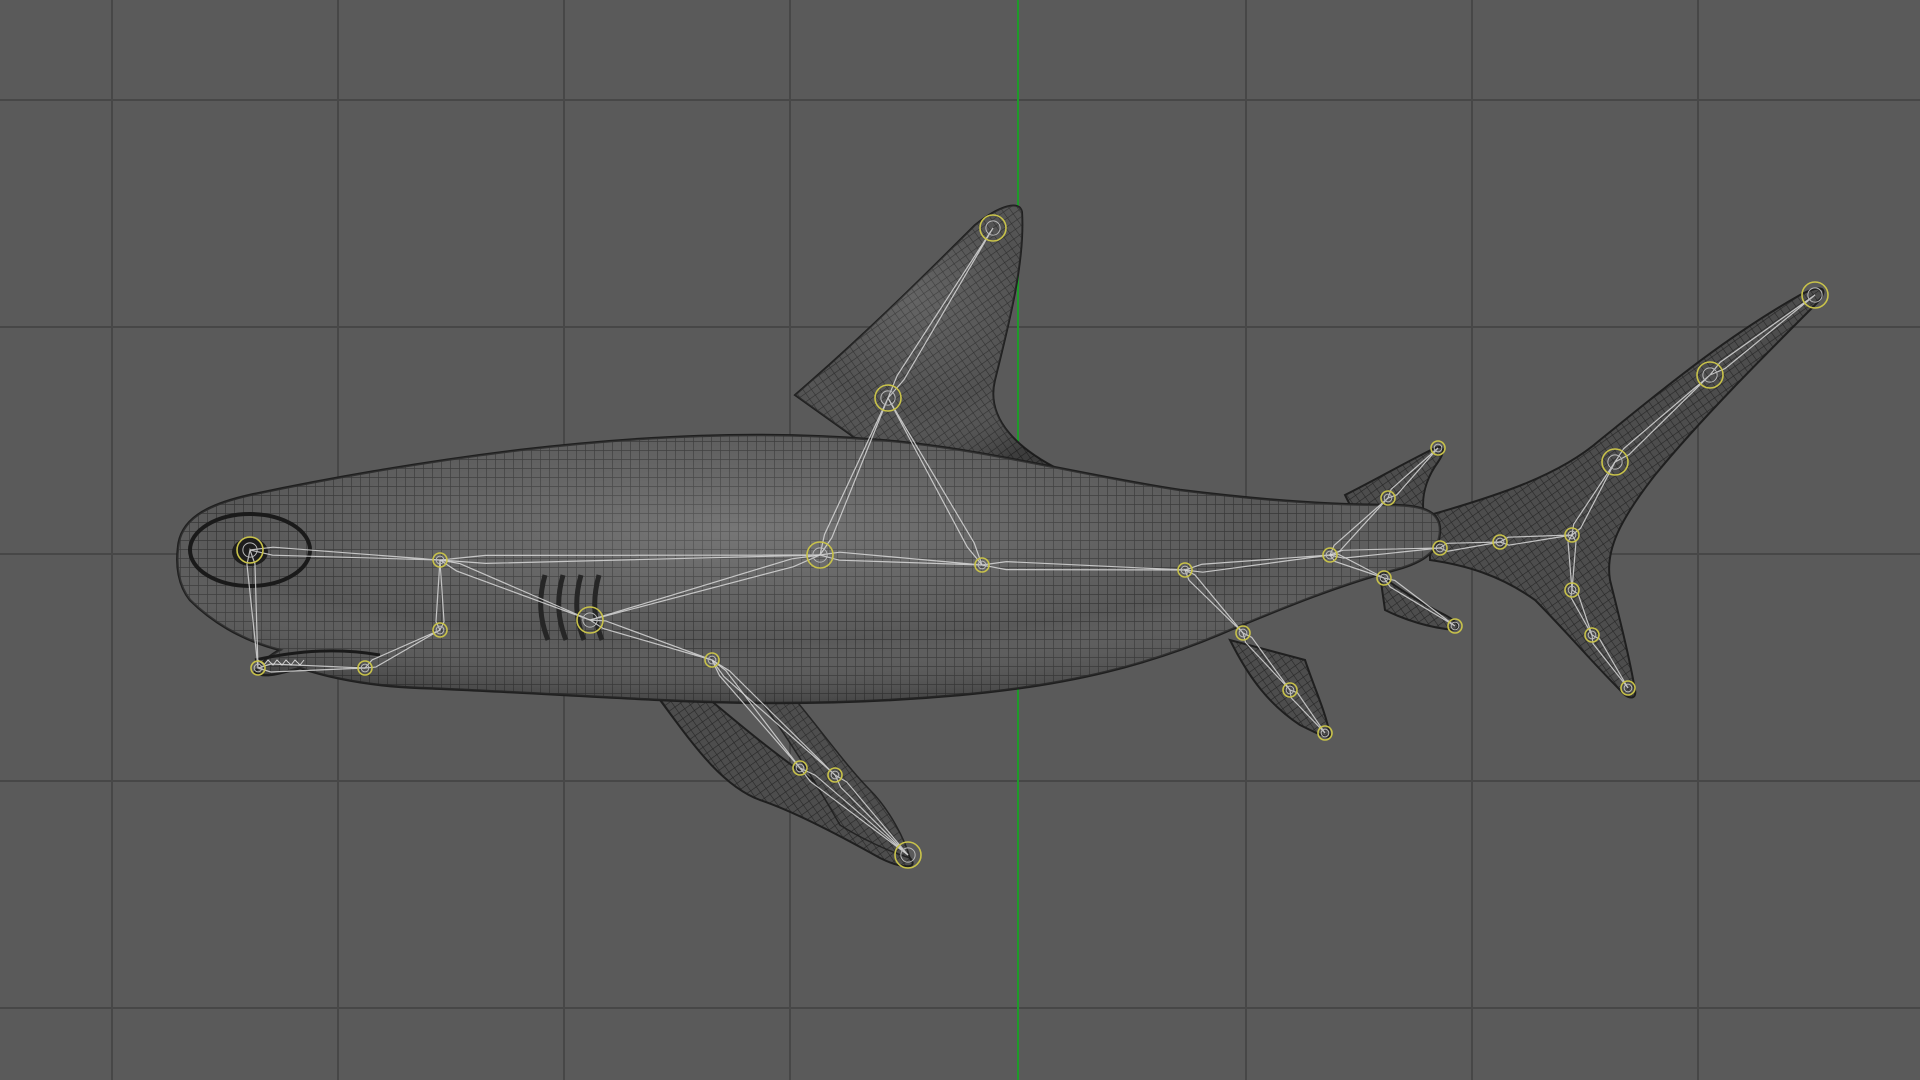 The image size is (1920, 1080). Describe the element at coordinates (1627, 493) in the screenshot. I see `caudal-fin` at that location.